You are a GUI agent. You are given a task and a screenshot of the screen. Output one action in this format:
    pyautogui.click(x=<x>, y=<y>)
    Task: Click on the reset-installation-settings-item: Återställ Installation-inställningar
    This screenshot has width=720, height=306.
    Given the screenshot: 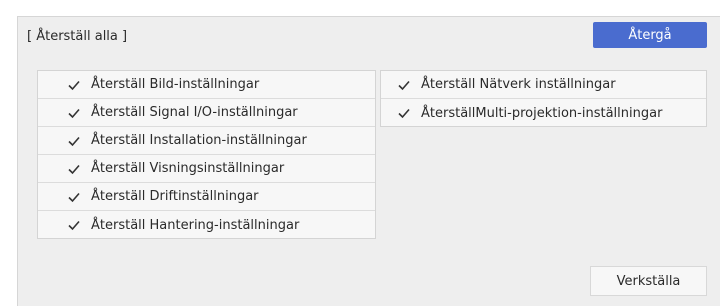 What is the action you would take?
    pyautogui.click(x=206, y=141)
    